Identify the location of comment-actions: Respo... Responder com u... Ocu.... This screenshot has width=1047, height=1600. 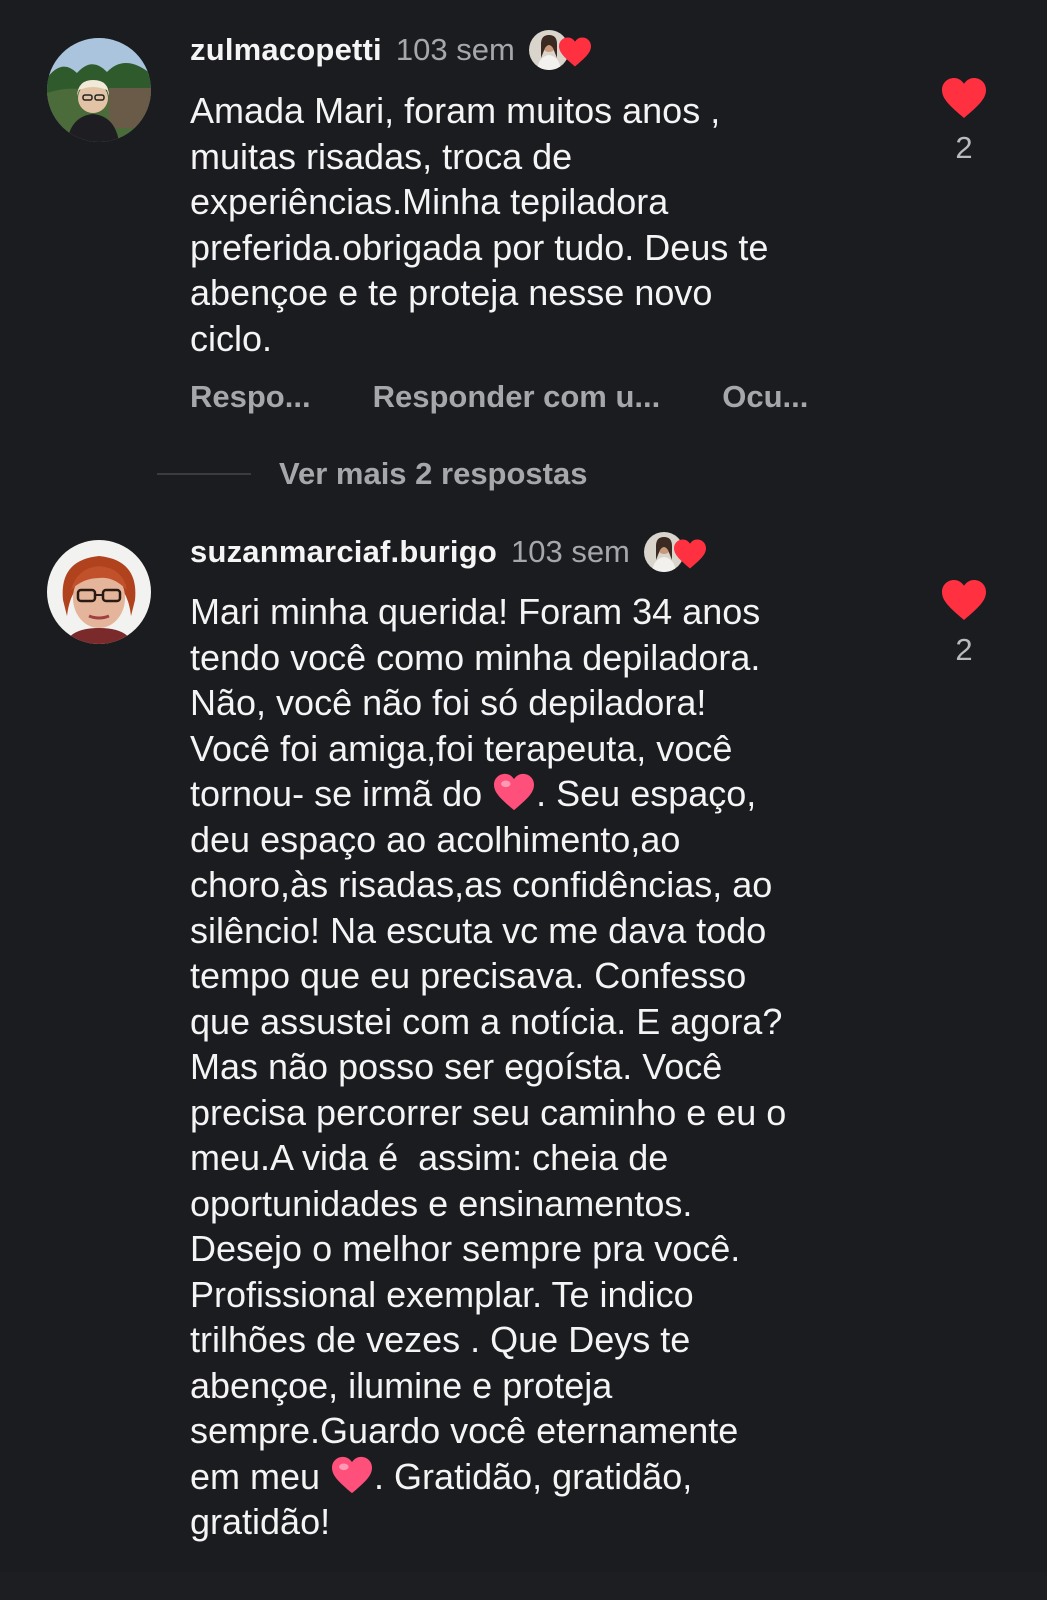
(499, 397).